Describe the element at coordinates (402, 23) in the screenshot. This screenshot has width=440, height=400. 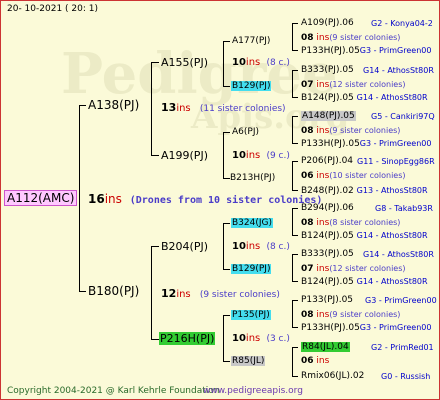
I see `gen4-ref: G2 - Konya04-2` at that location.